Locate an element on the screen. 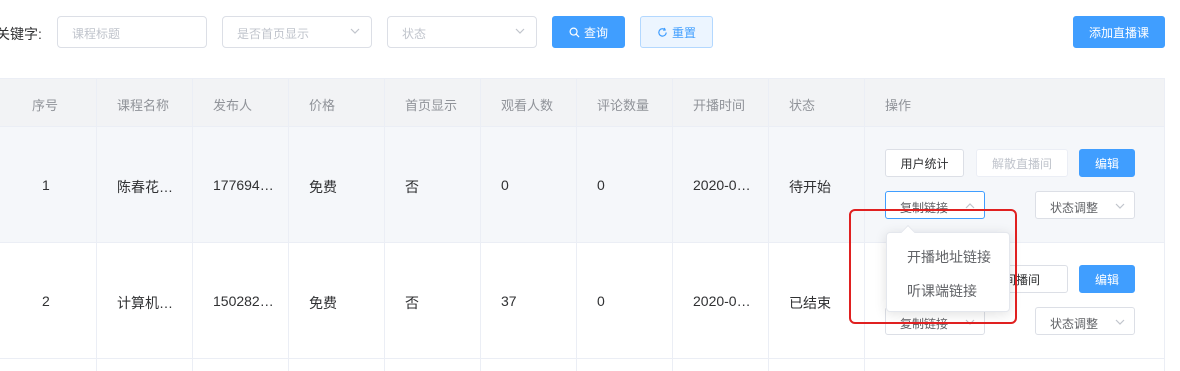 The height and width of the screenshot is (371, 1180). chevron-up-icon is located at coordinates (970, 206).